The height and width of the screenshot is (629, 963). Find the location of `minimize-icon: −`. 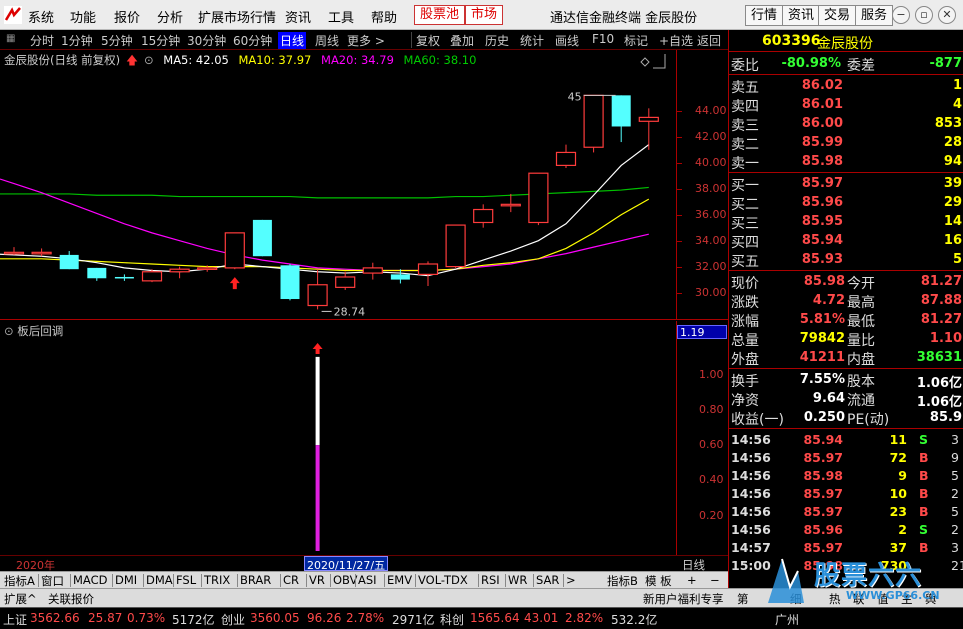

minimize-icon: − is located at coordinates (901, 15).